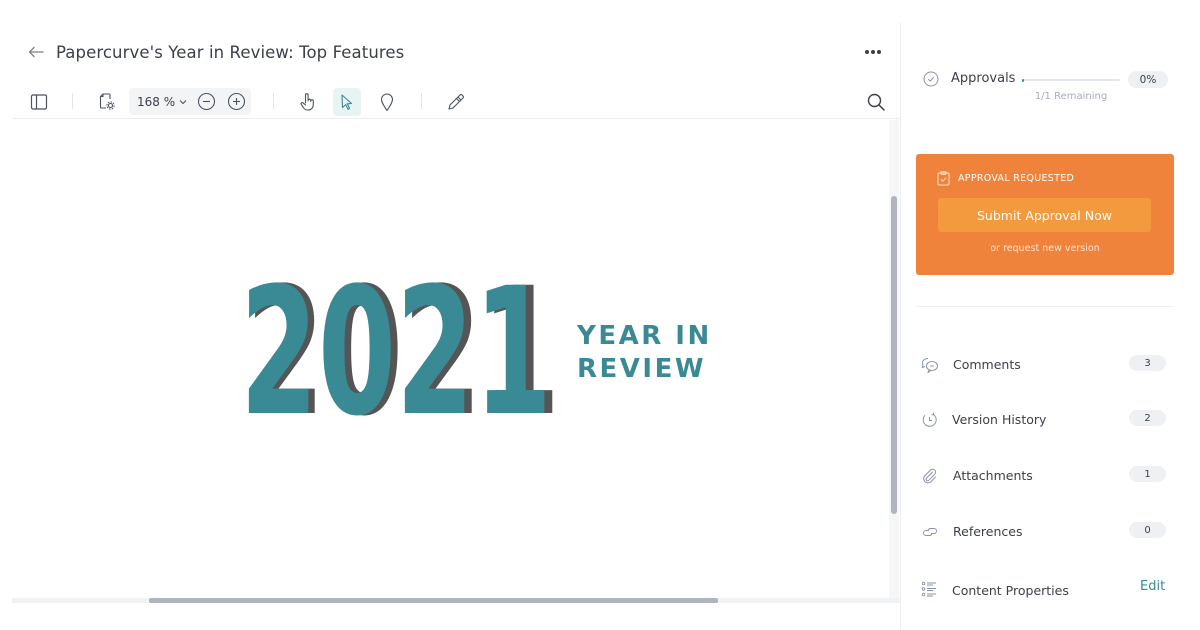 Image resolution: width=1200 pixels, height=630 pixels. What do you see at coordinates (183, 101) in the screenshot?
I see `chevron-down-icon` at bounding box center [183, 101].